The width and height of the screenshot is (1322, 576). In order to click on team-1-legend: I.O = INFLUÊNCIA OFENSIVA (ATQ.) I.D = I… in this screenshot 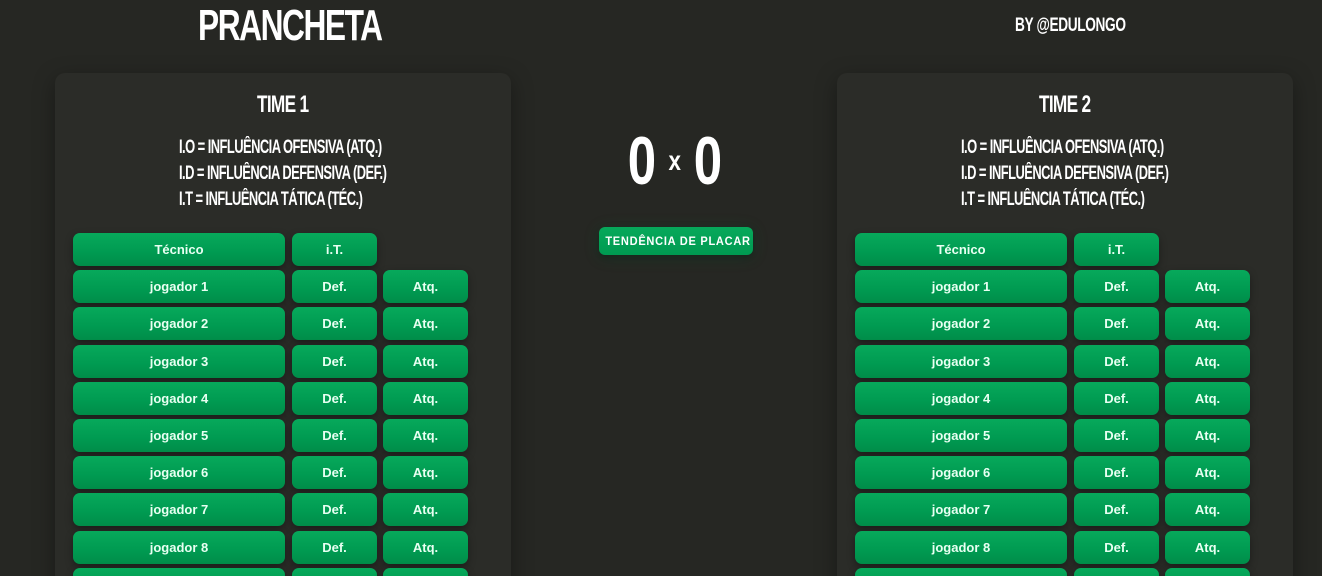, I will do `click(339, 174)`.